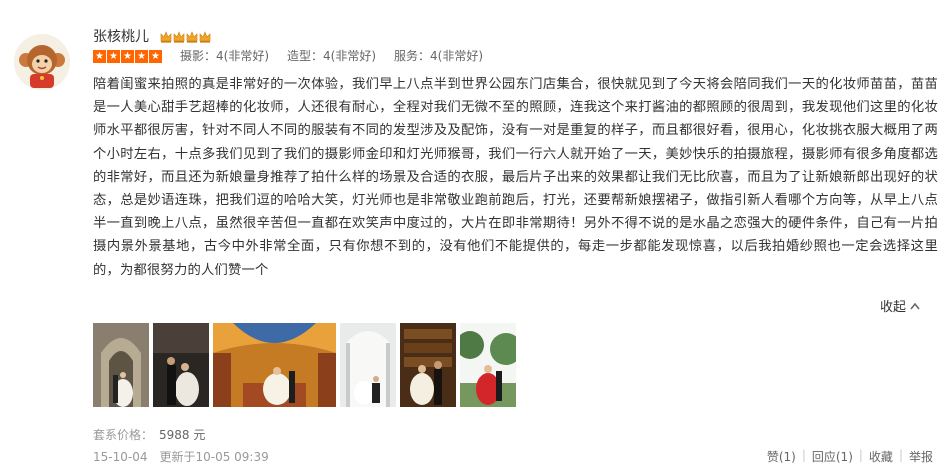 This screenshot has width=945, height=472. What do you see at coordinates (781, 456) in the screenshot?
I see `like-button: 赞(1)` at bounding box center [781, 456].